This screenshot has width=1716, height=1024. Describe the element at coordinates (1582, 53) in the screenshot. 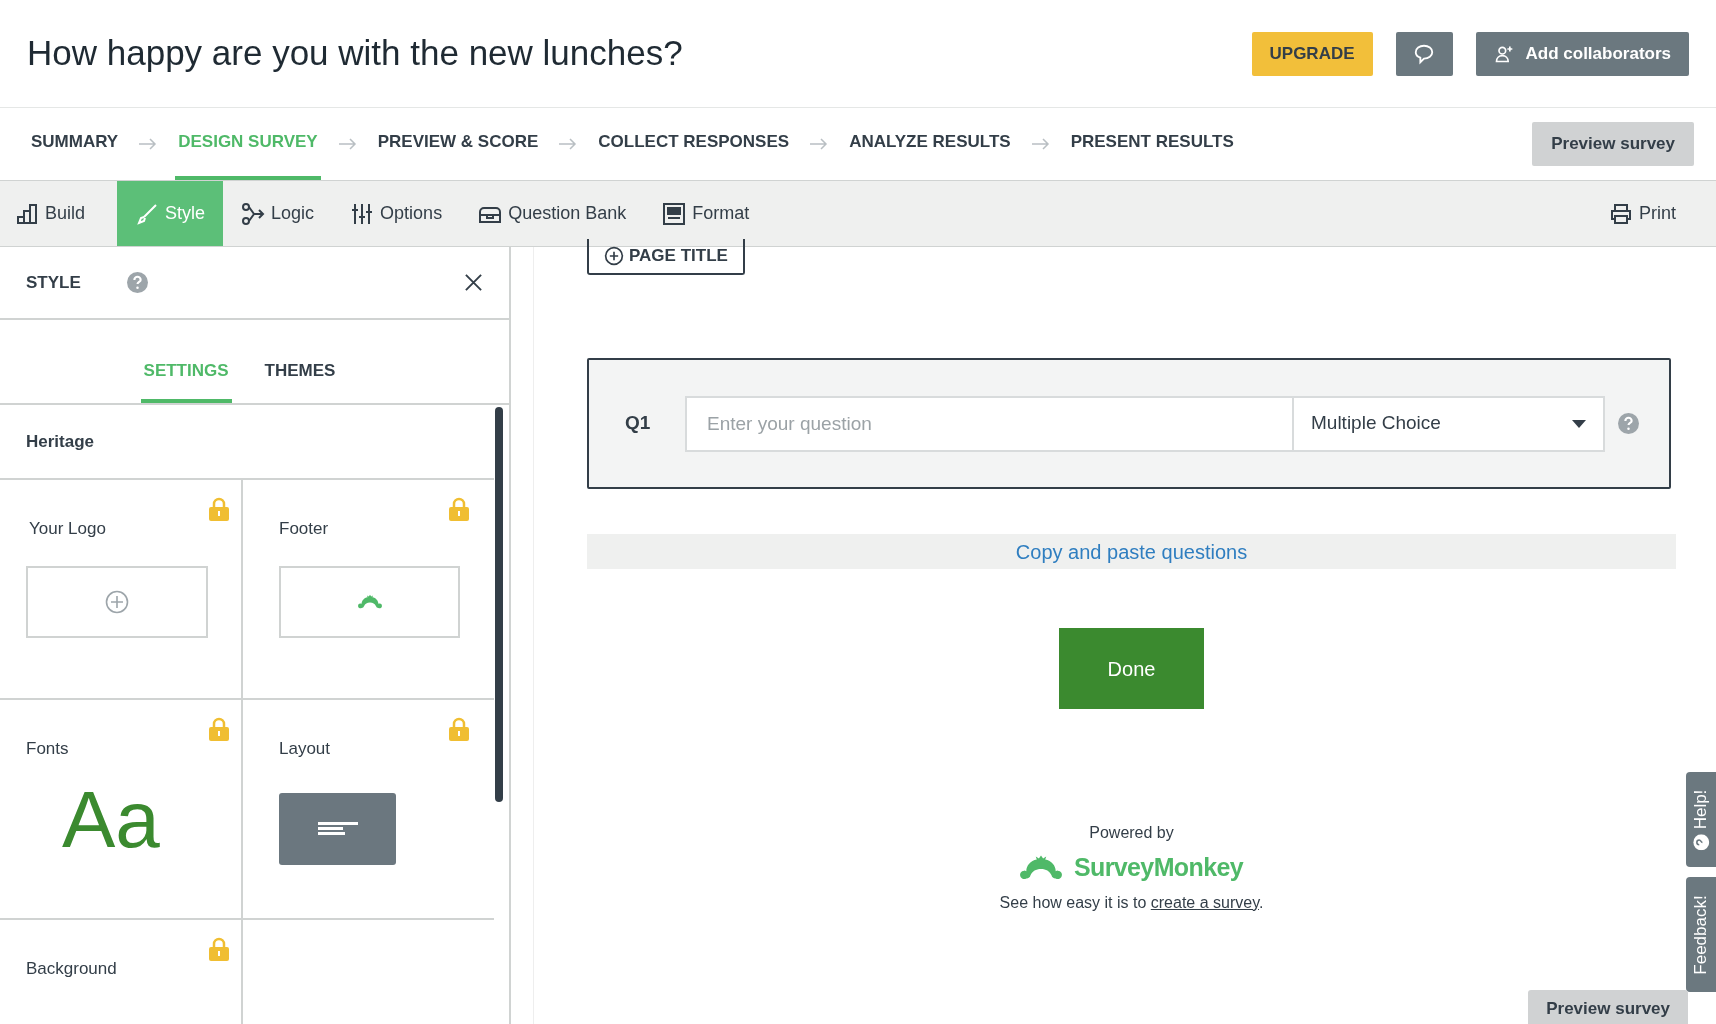

I see `add-collaborators-button: Add collaborators` at that location.